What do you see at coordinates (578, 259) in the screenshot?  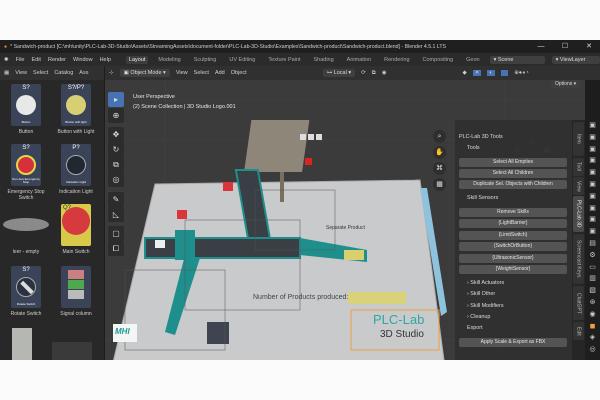 I see `sidebar-tab: Screencast Keys` at bounding box center [578, 259].